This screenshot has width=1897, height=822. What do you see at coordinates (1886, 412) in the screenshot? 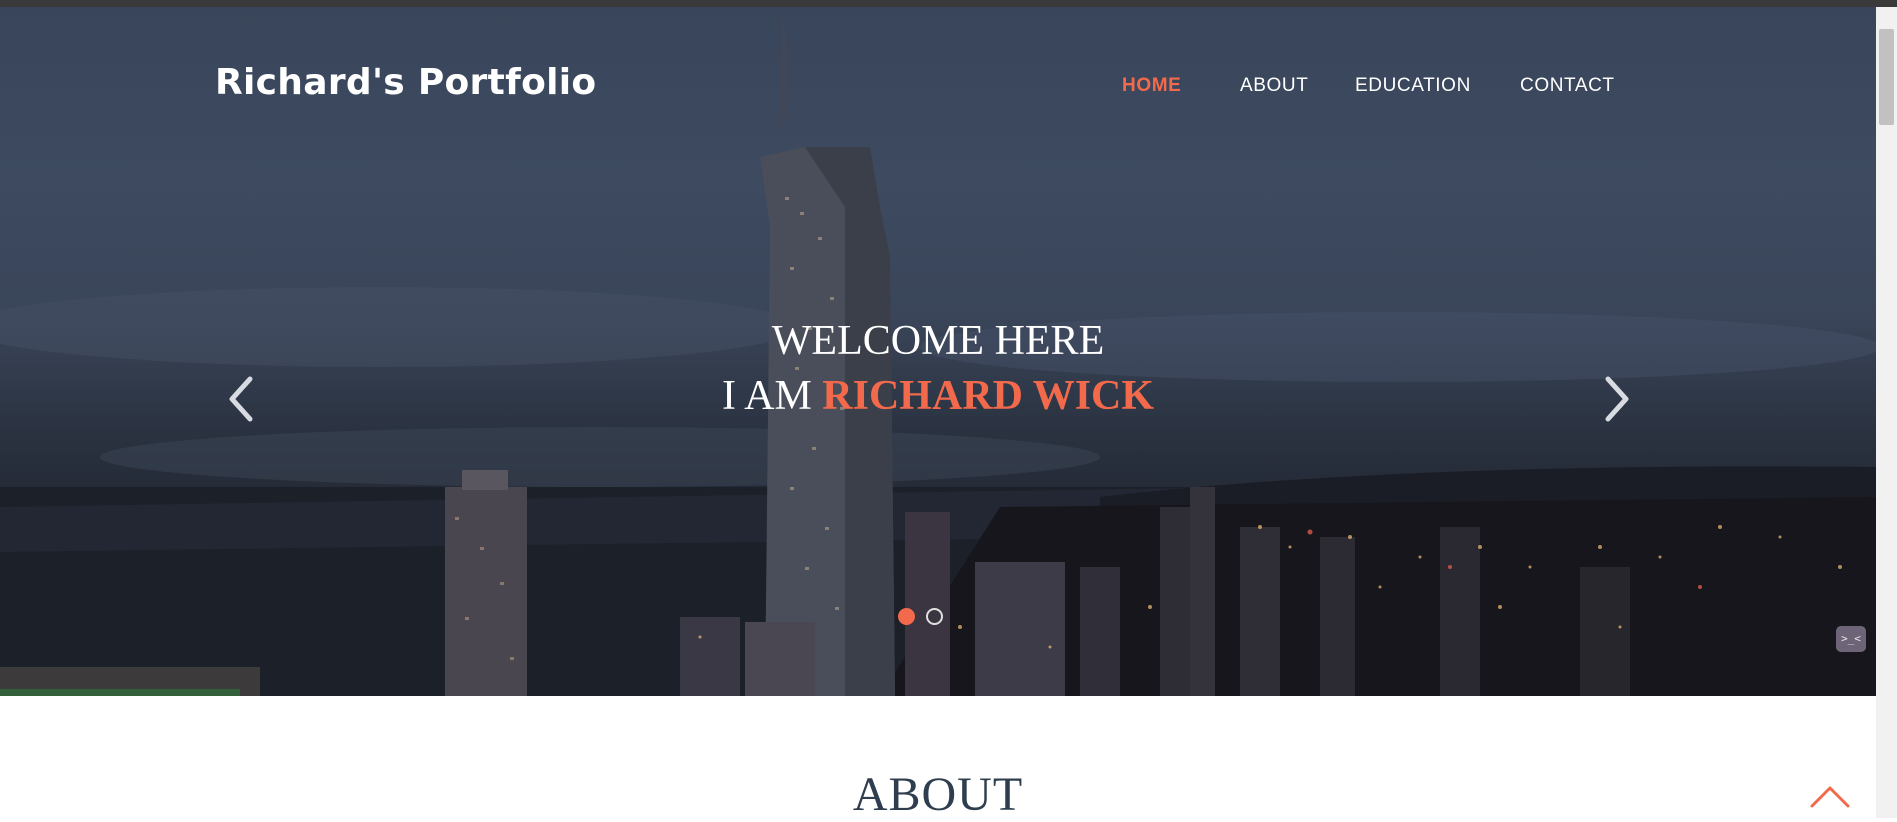
I see `page-scrollbar` at bounding box center [1886, 412].